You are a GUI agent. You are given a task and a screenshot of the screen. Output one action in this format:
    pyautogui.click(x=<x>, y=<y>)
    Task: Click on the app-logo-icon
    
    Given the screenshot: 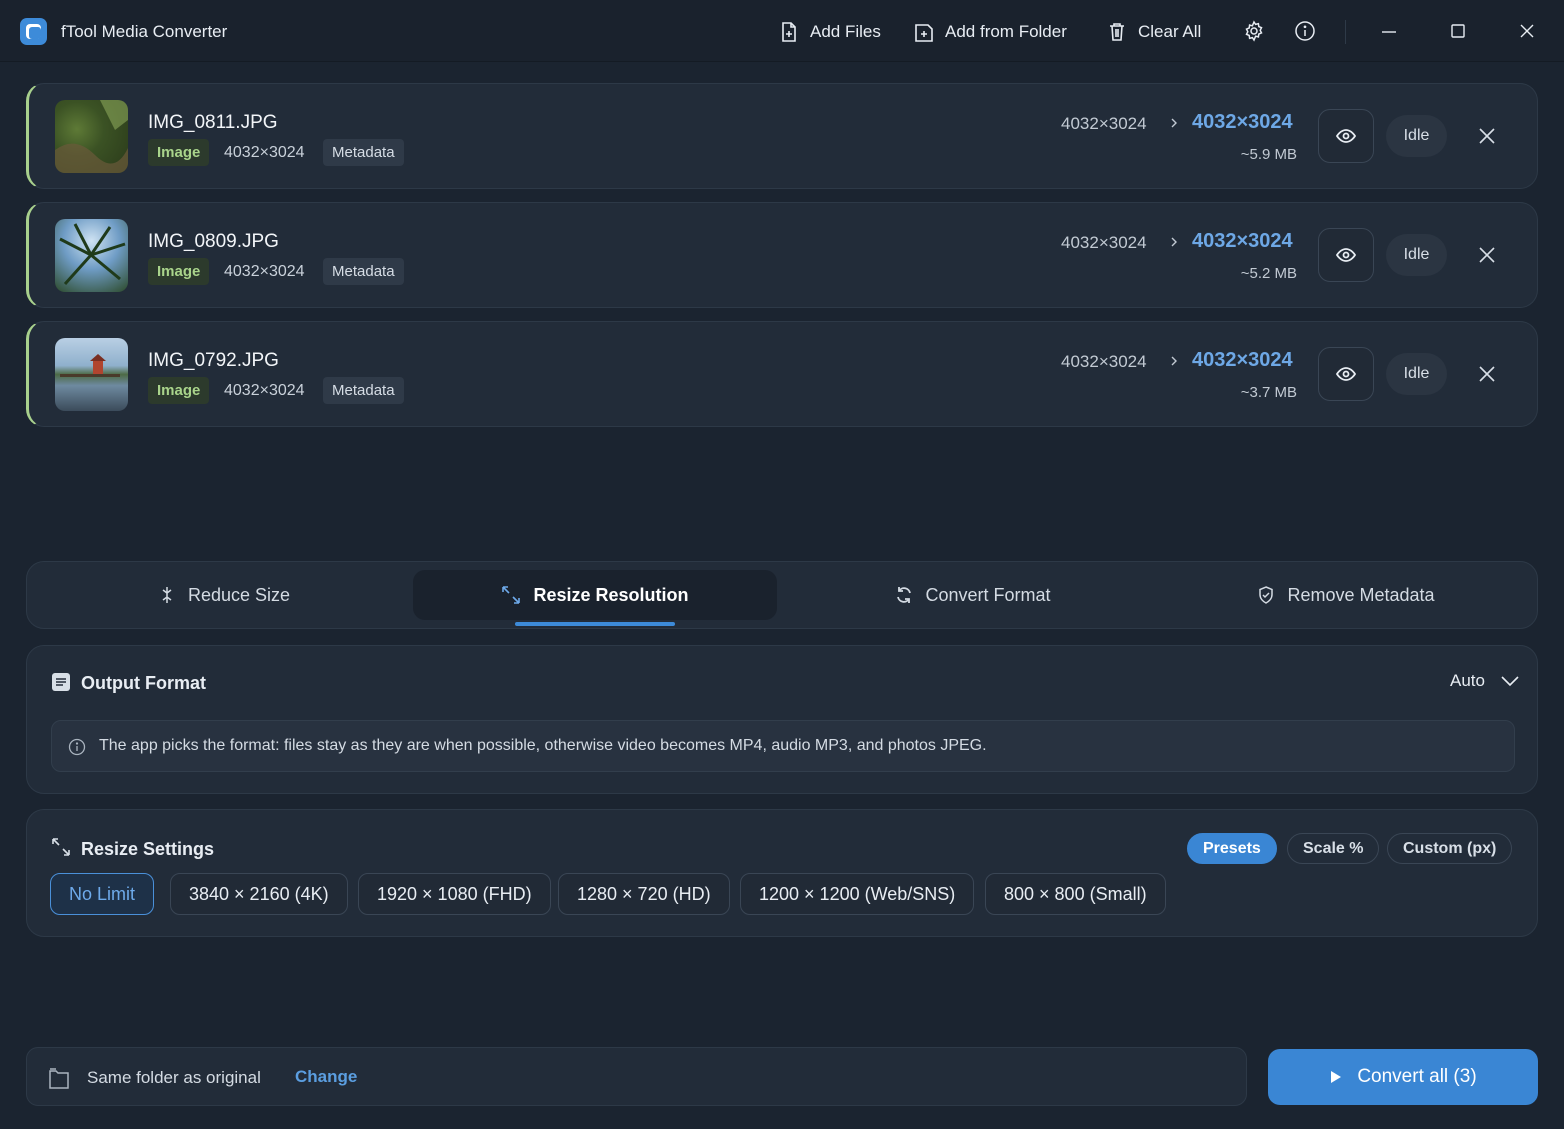 What is the action you would take?
    pyautogui.click(x=33, y=31)
    